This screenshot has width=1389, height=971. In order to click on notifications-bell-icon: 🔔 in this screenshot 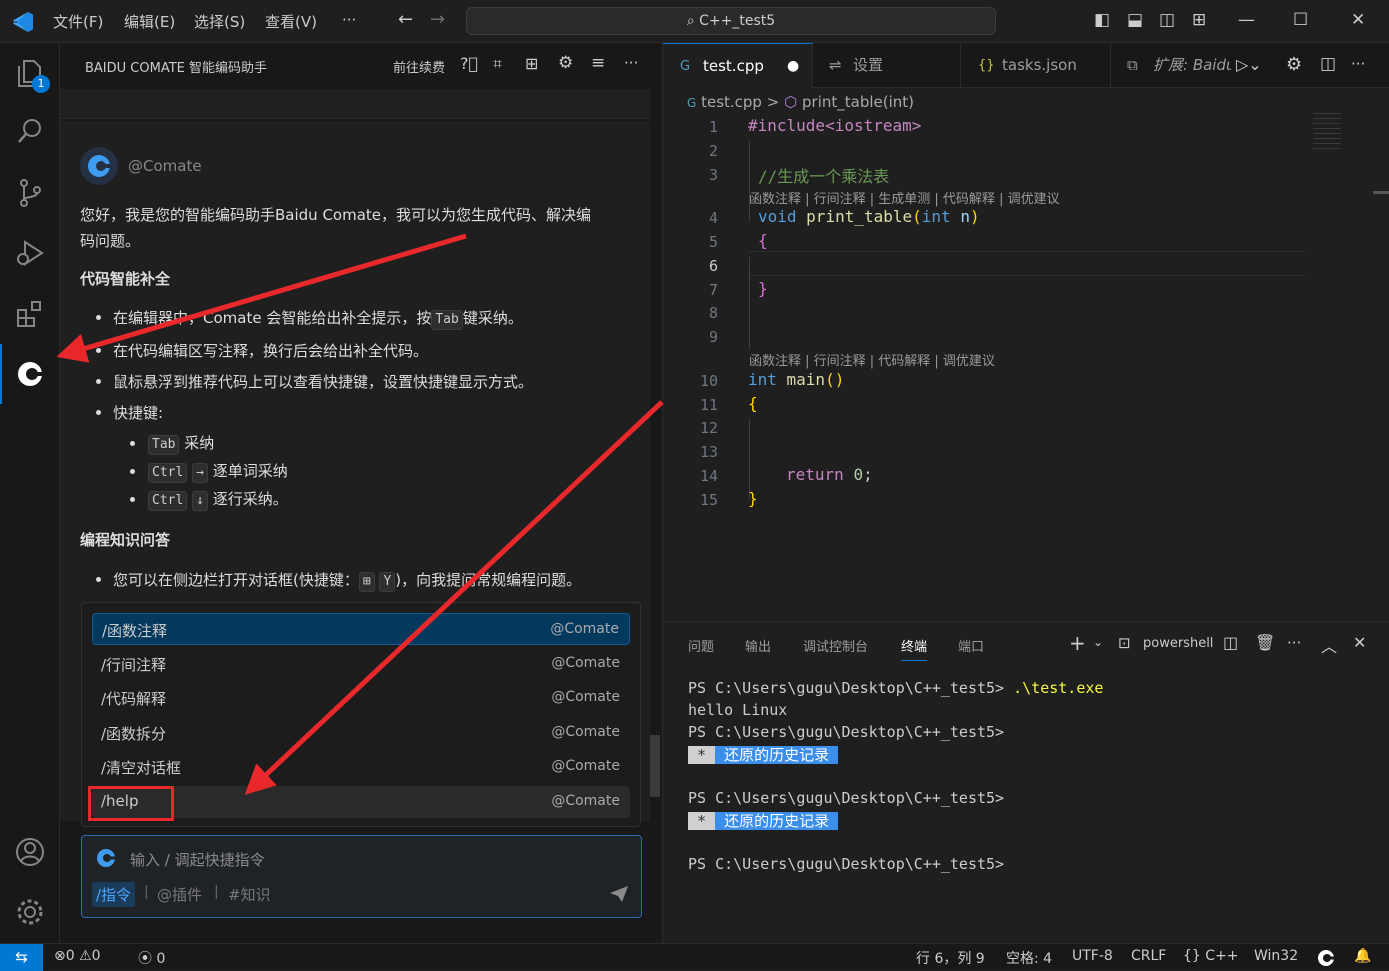, I will do `click(1362, 956)`.